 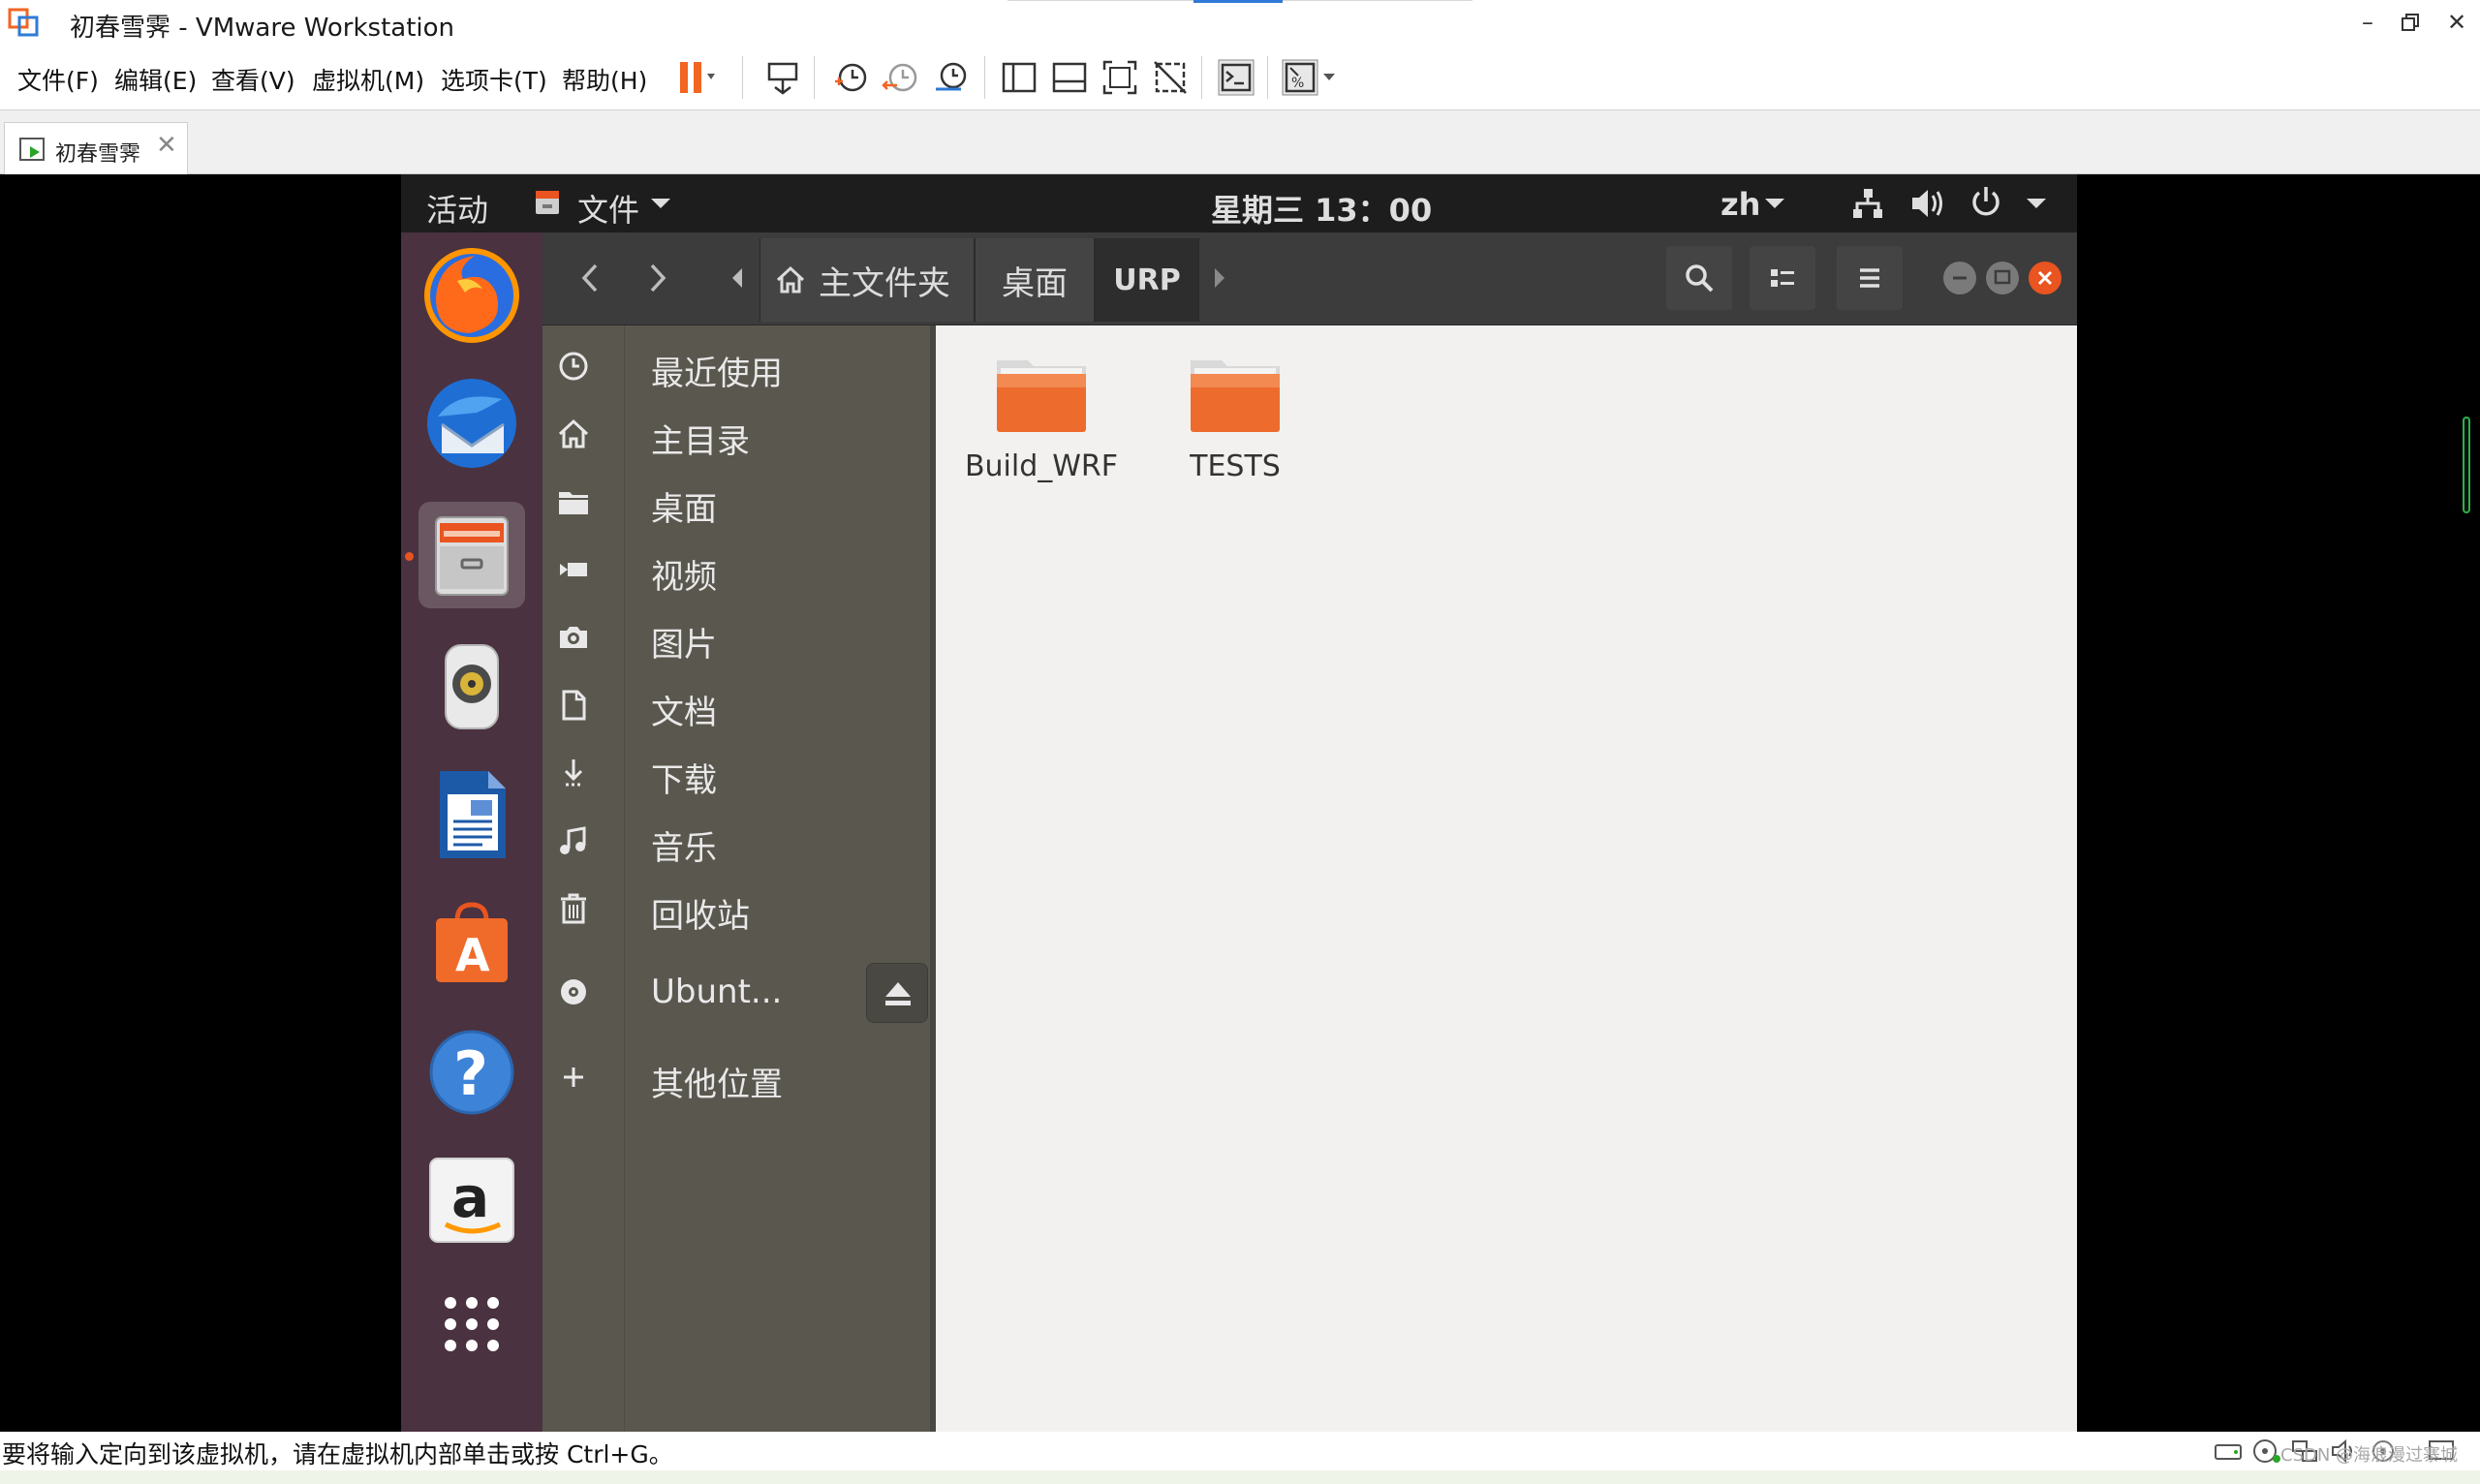 I want to click on dock-rhythmbox, so click(x=471, y=687).